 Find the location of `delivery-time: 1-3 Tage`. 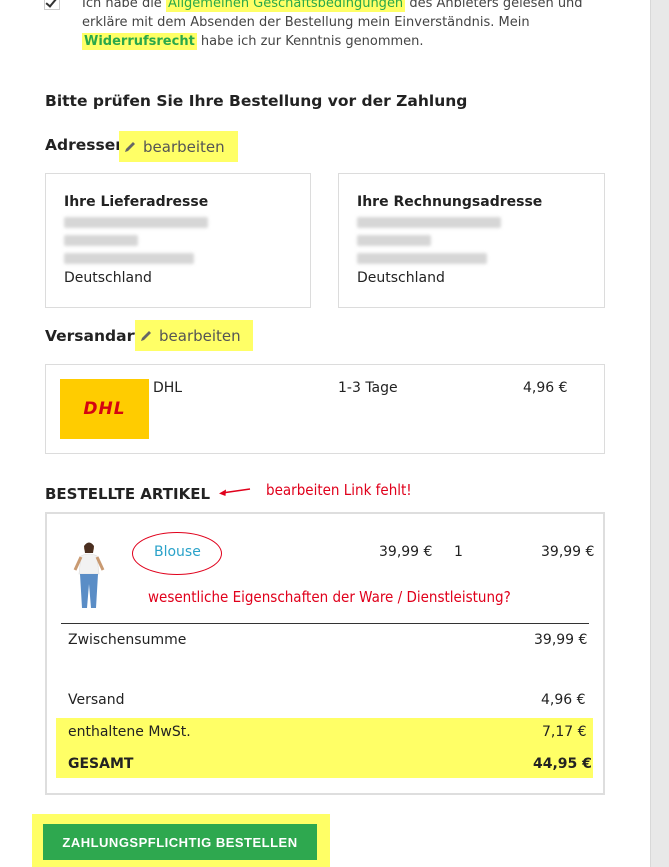

delivery-time: 1-3 Tage is located at coordinates (368, 388).